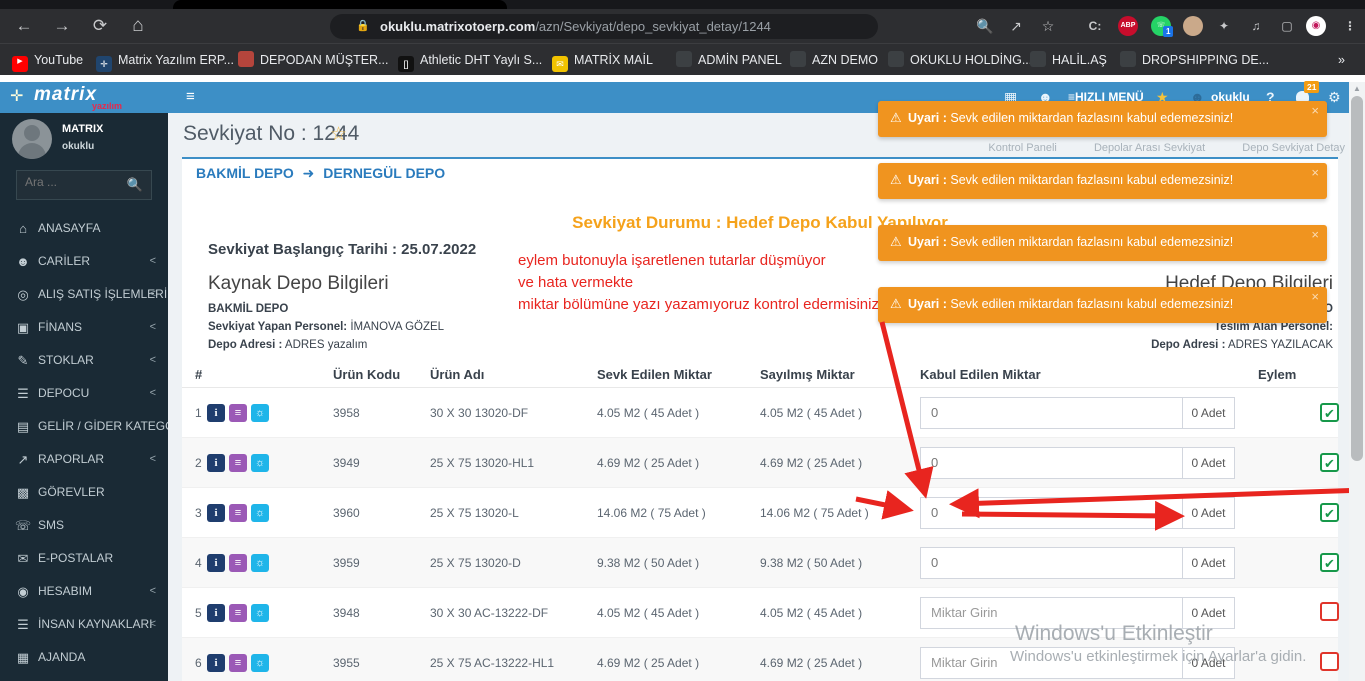  Describe the element at coordinates (84, 657) in the screenshot. I see `sidebar-item-ajanda: ▦ AJANDA` at that location.